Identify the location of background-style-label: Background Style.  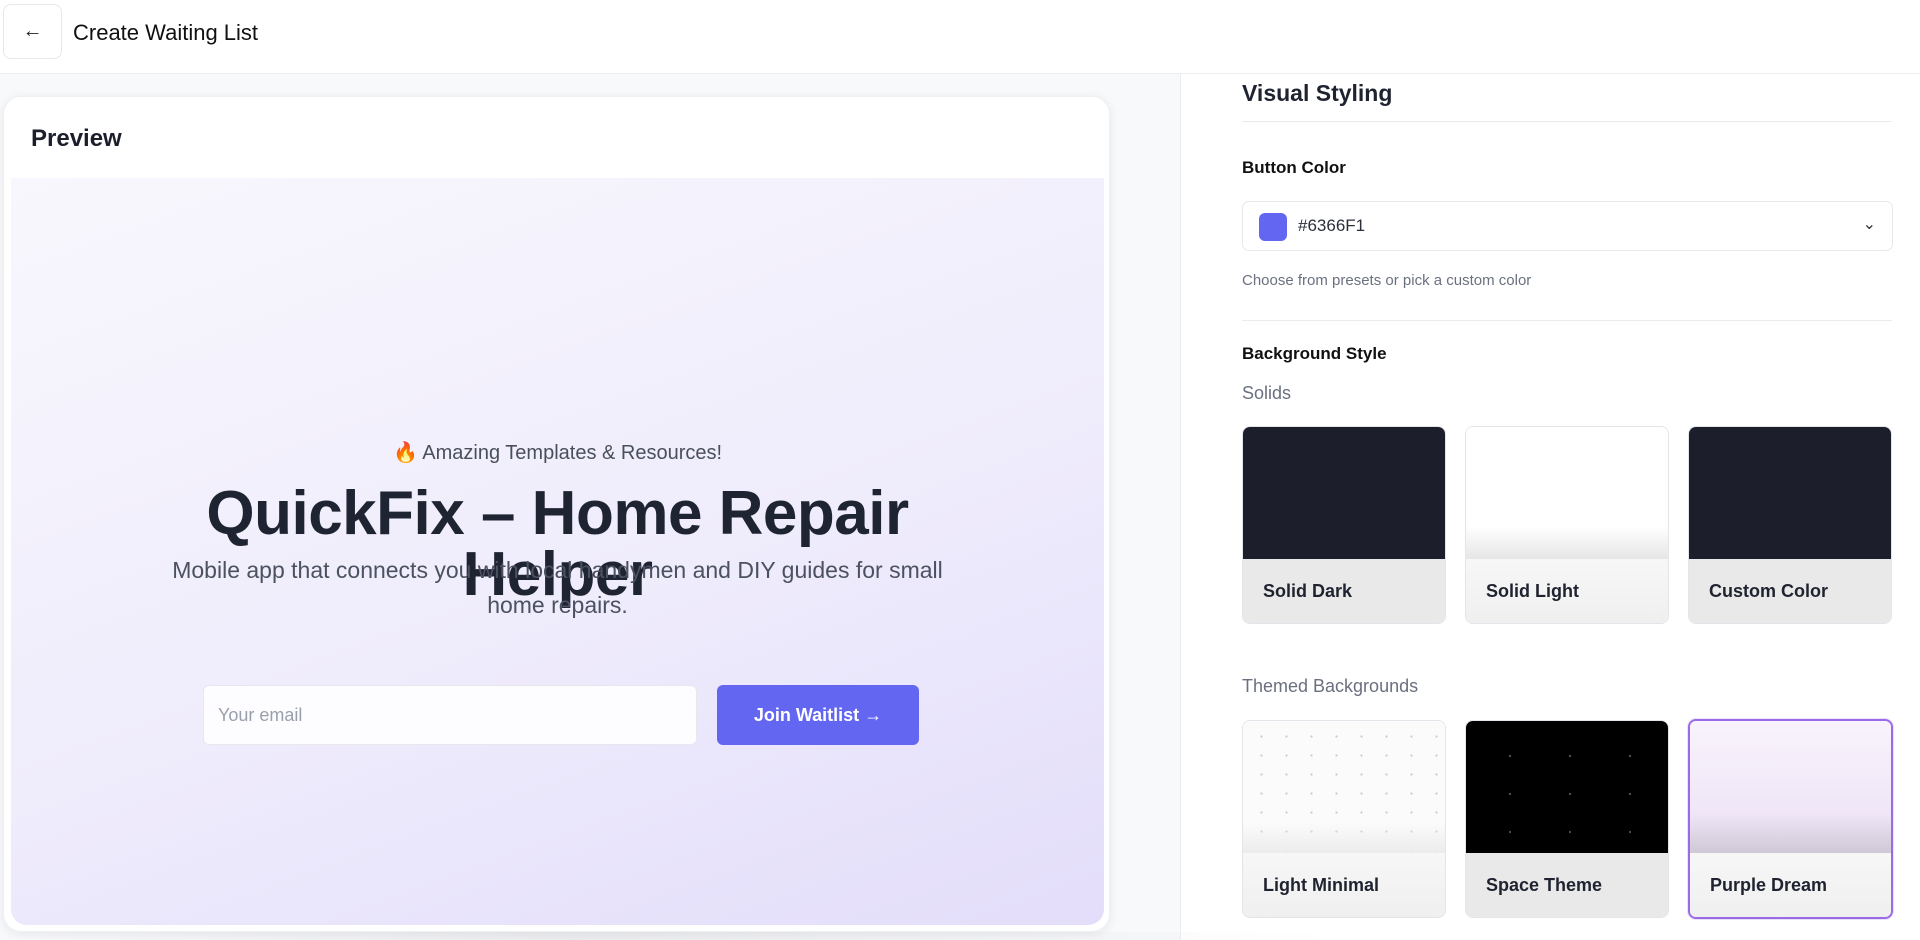
(1314, 353).